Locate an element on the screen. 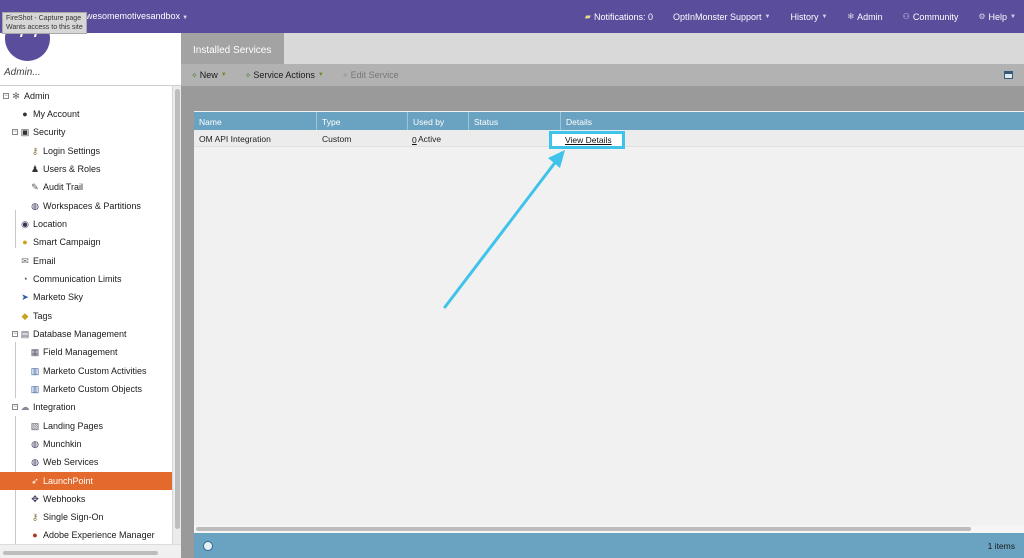 The width and height of the screenshot is (1024, 558). column-header-status: Status is located at coordinates (515, 121).